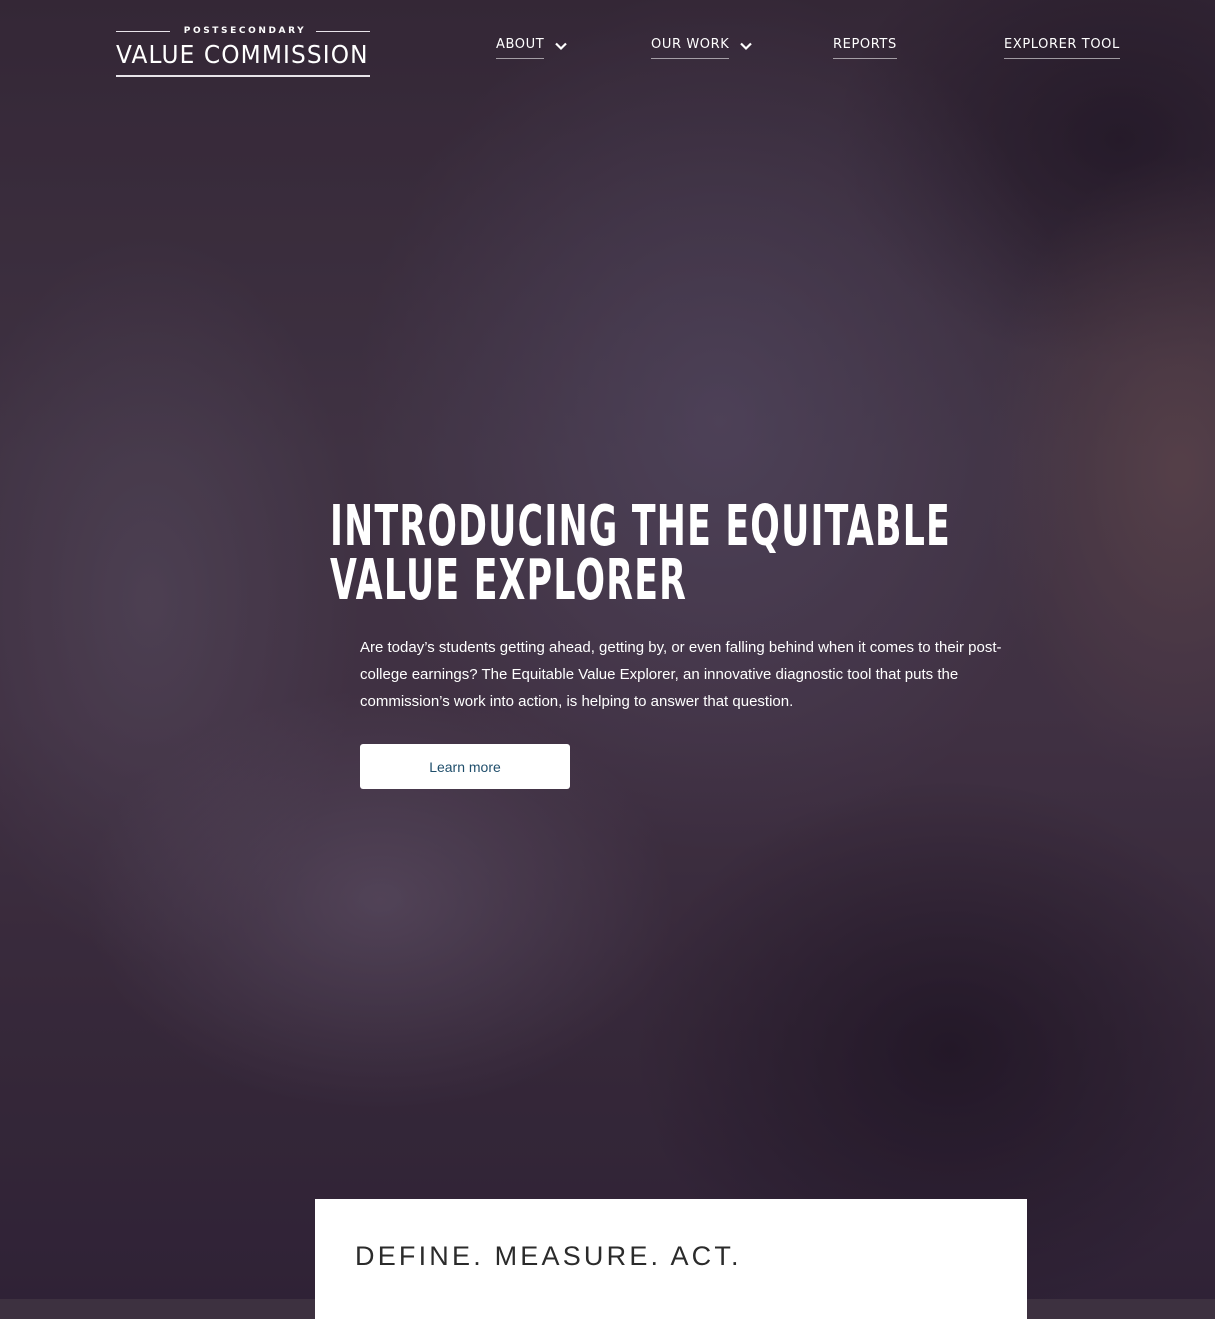 The height and width of the screenshot is (1319, 1215). I want to click on learn-more-button: Learn more, so click(465, 766).